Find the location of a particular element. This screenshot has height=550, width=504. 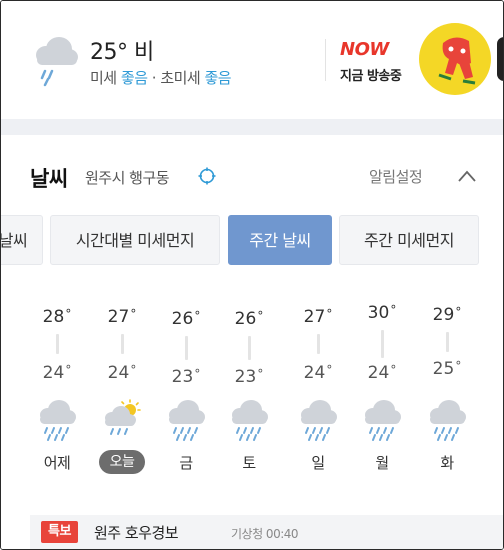

high-temp: 30° is located at coordinates (382, 313).